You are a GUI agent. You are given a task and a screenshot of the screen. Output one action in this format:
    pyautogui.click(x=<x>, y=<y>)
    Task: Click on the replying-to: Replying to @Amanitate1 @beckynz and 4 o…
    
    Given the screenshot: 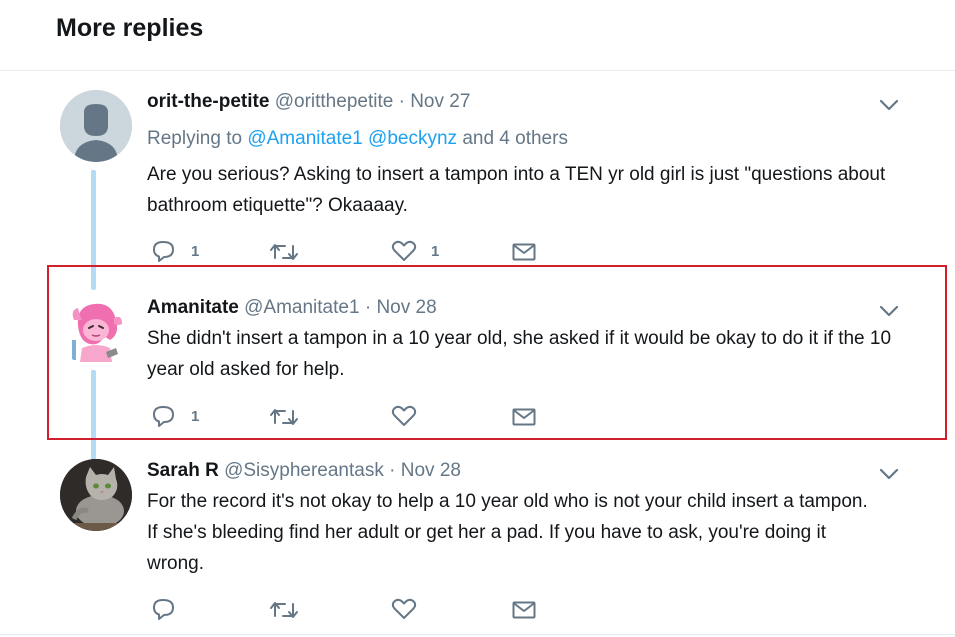 What is the action you would take?
    pyautogui.click(x=357, y=139)
    